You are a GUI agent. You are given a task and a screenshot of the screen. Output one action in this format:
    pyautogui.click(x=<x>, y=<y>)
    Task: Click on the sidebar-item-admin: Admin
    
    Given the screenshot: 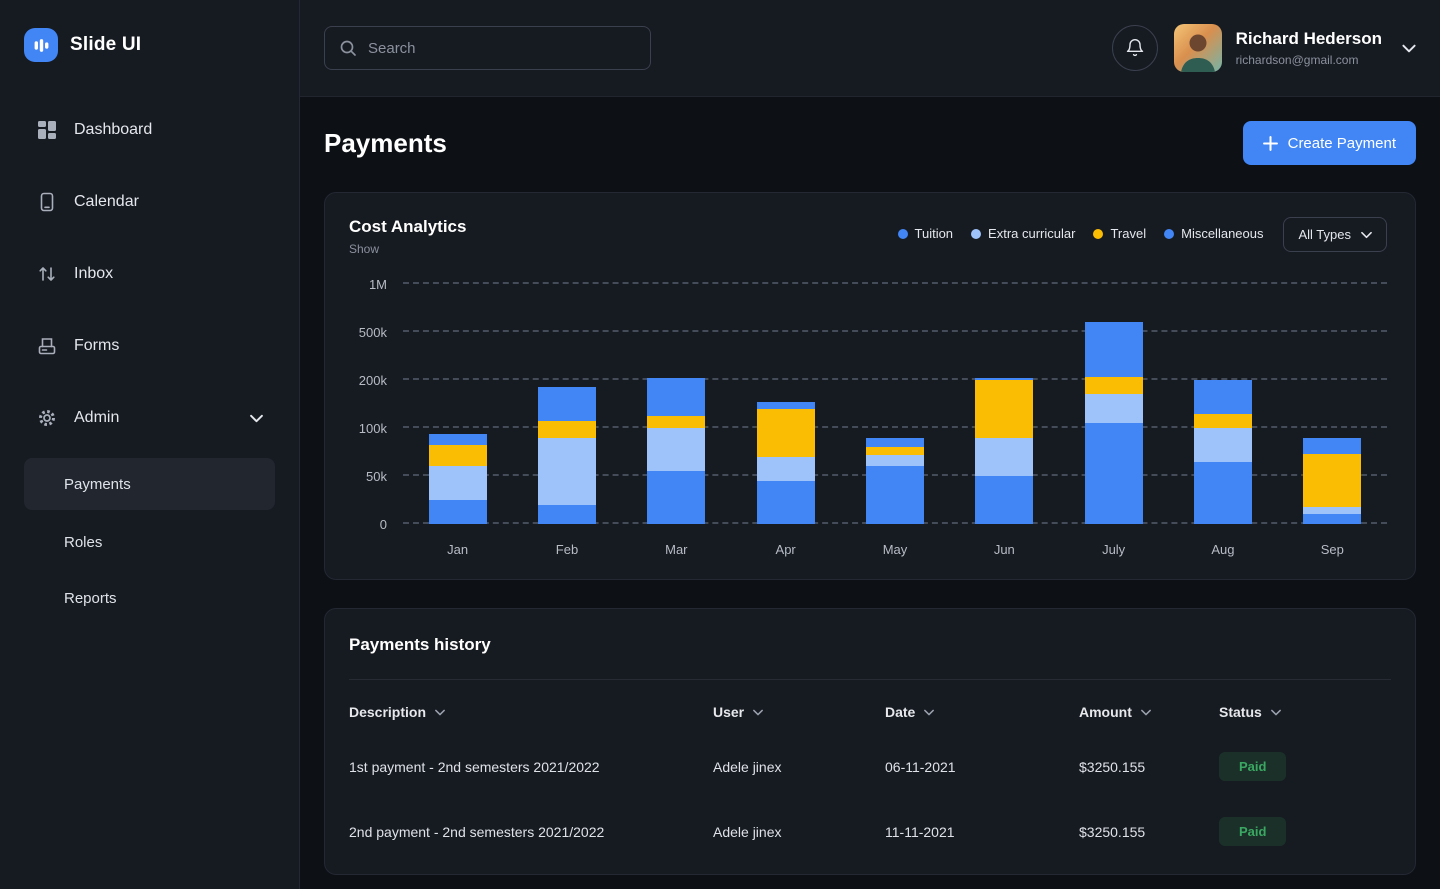 What is the action you would take?
    pyautogui.click(x=149, y=418)
    